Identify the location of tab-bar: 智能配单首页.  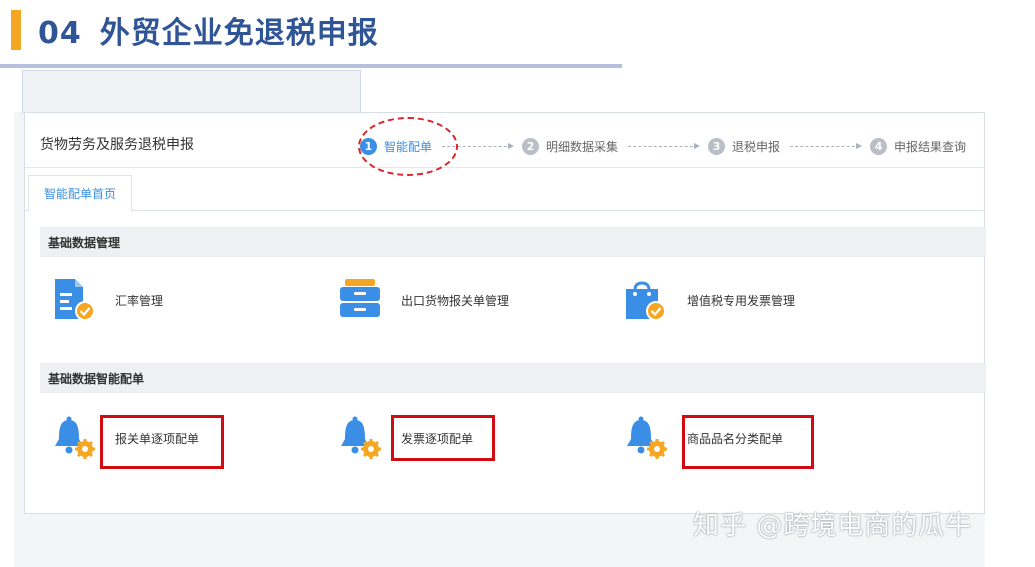
(504, 193).